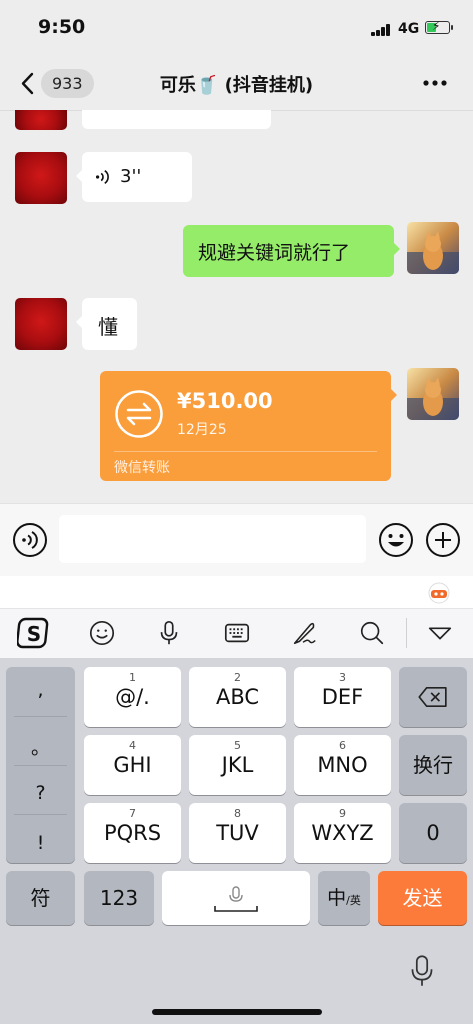  I want to click on ime-mascot-icon, so click(439, 593).